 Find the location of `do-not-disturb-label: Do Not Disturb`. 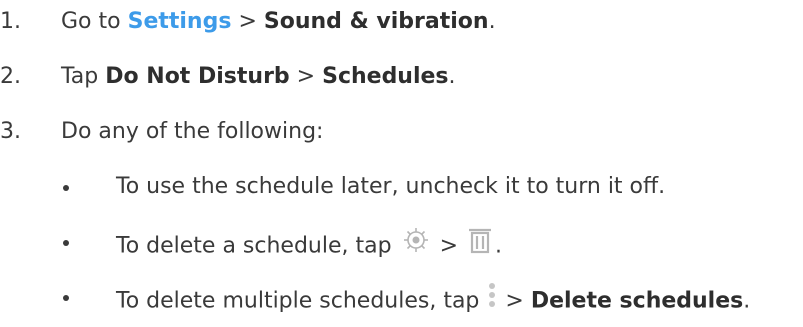

do-not-disturb-label: Do Not Disturb is located at coordinates (197, 76).